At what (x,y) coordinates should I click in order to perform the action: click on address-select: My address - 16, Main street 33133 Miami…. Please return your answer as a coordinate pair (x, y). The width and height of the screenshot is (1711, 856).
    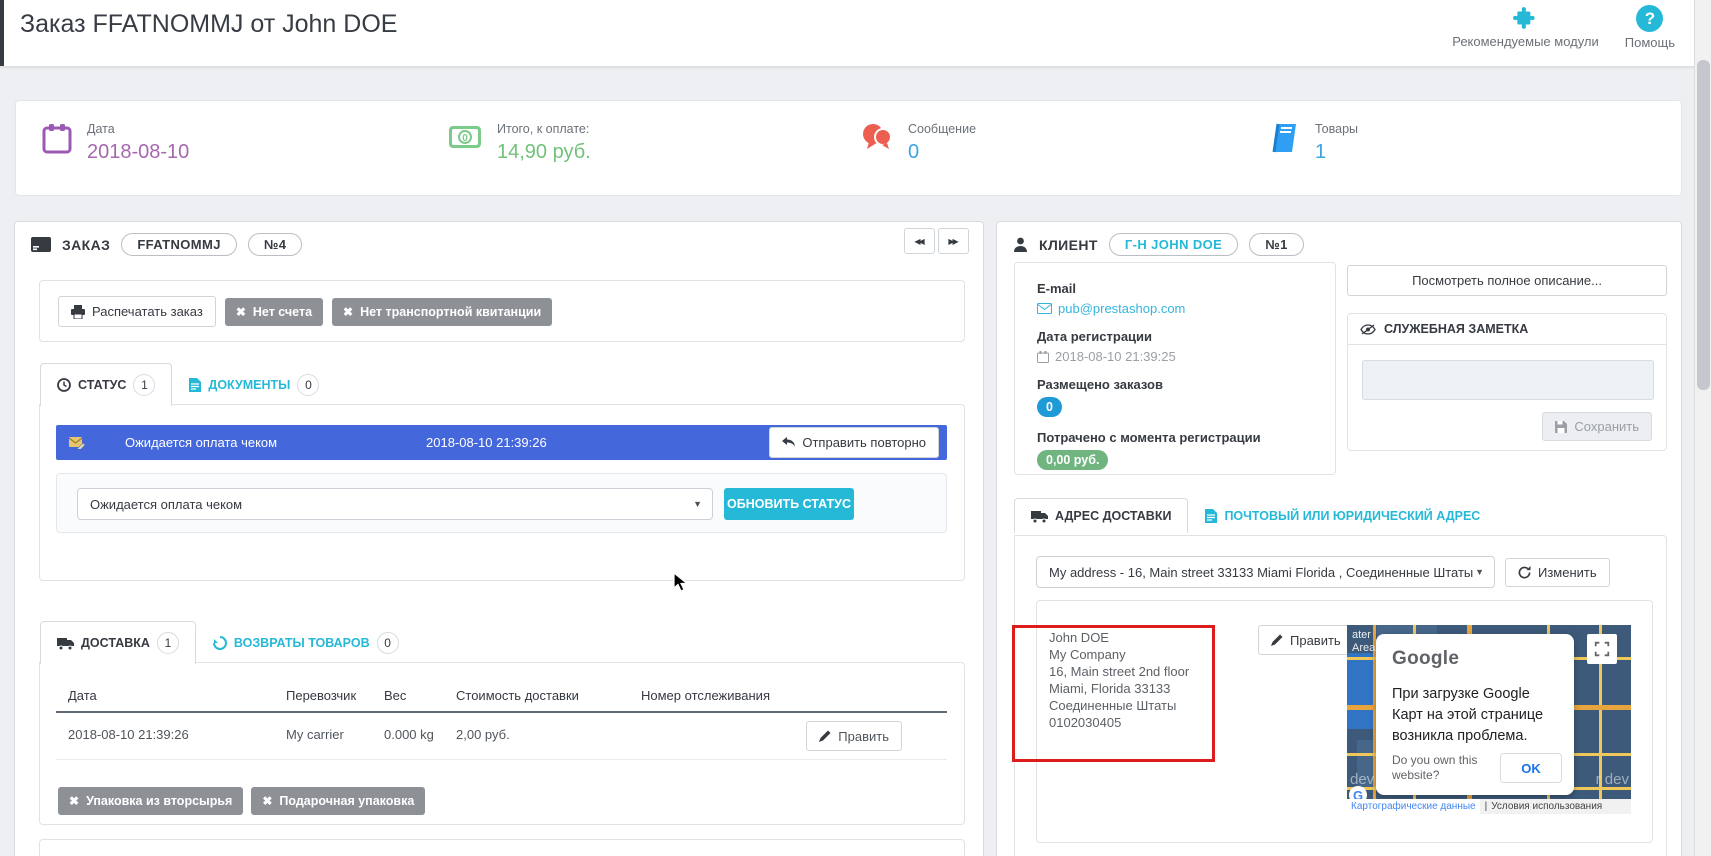
    Looking at the image, I should click on (1265, 572).